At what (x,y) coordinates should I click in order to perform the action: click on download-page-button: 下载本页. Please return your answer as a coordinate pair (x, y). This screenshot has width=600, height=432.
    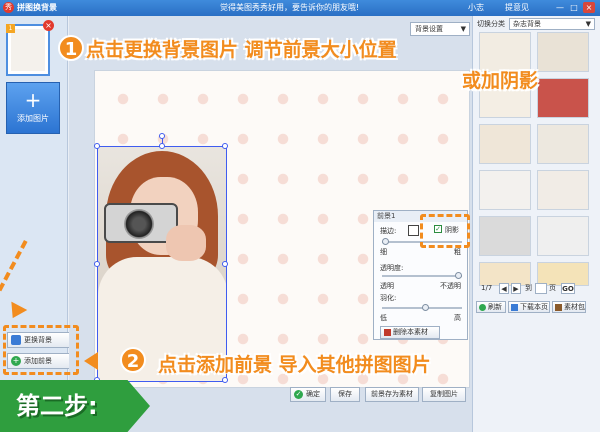
    Looking at the image, I should click on (529, 307).